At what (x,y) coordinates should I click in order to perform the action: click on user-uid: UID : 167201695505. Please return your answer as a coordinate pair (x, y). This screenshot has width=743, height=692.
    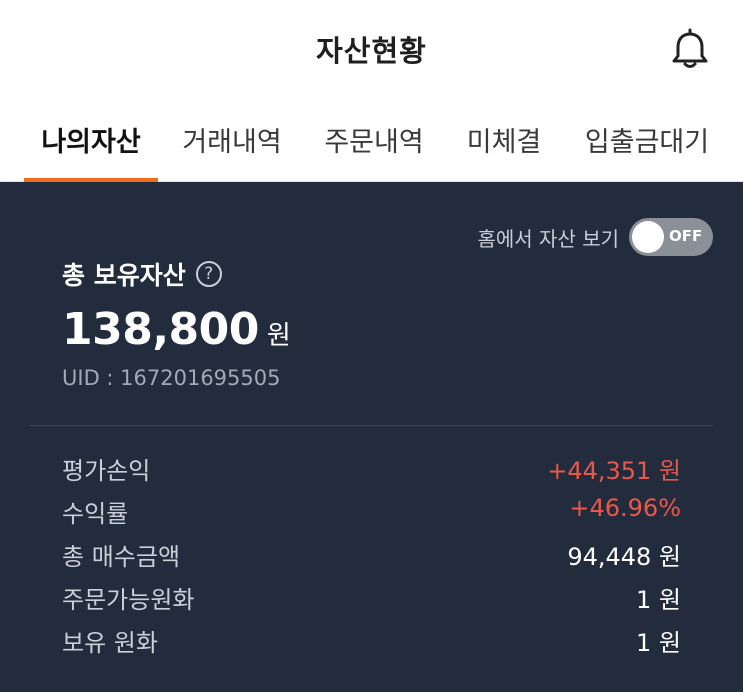
    Looking at the image, I should click on (171, 378).